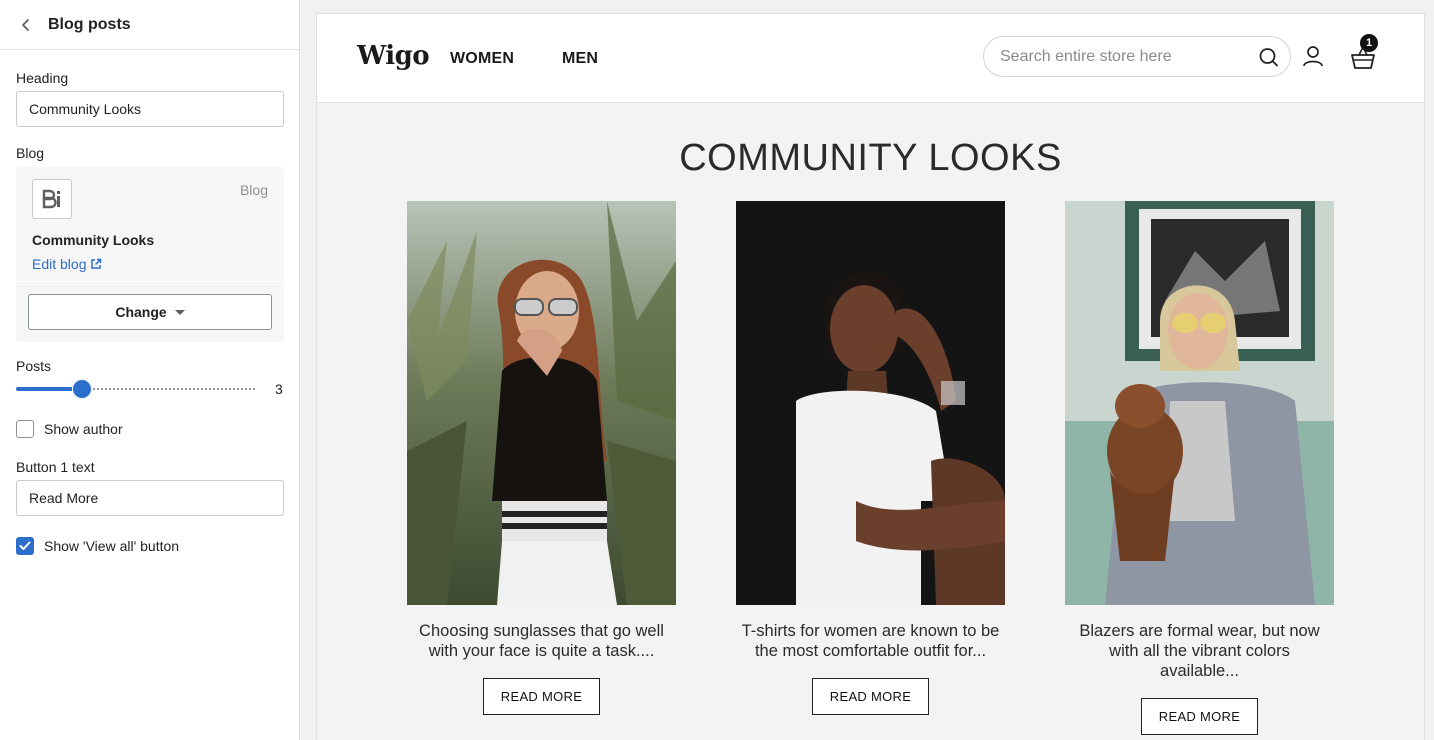 This screenshot has height=740, width=1434. I want to click on panel-title: Blog posts, so click(89, 24).